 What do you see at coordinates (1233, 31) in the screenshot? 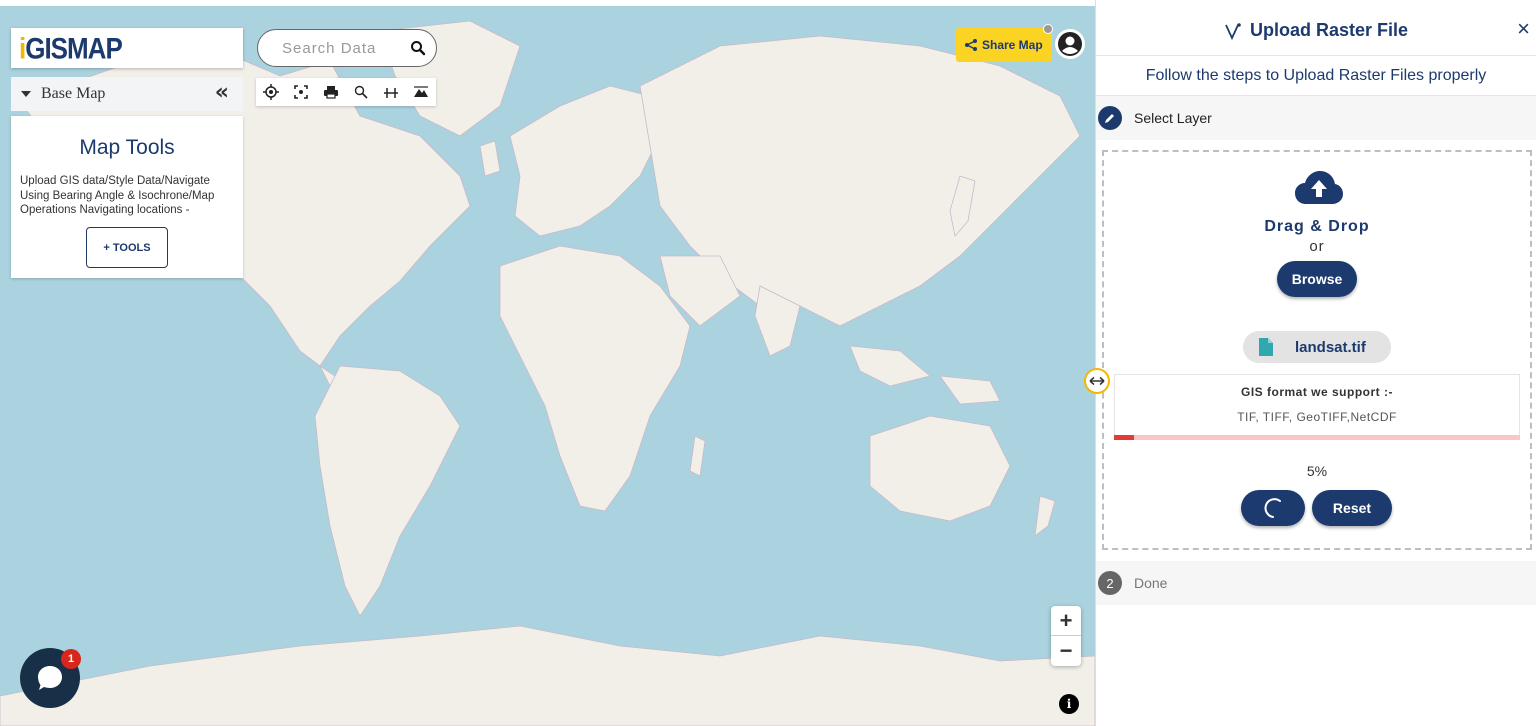
I see `vector-raster-icon` at bounding box center [1233, 31].